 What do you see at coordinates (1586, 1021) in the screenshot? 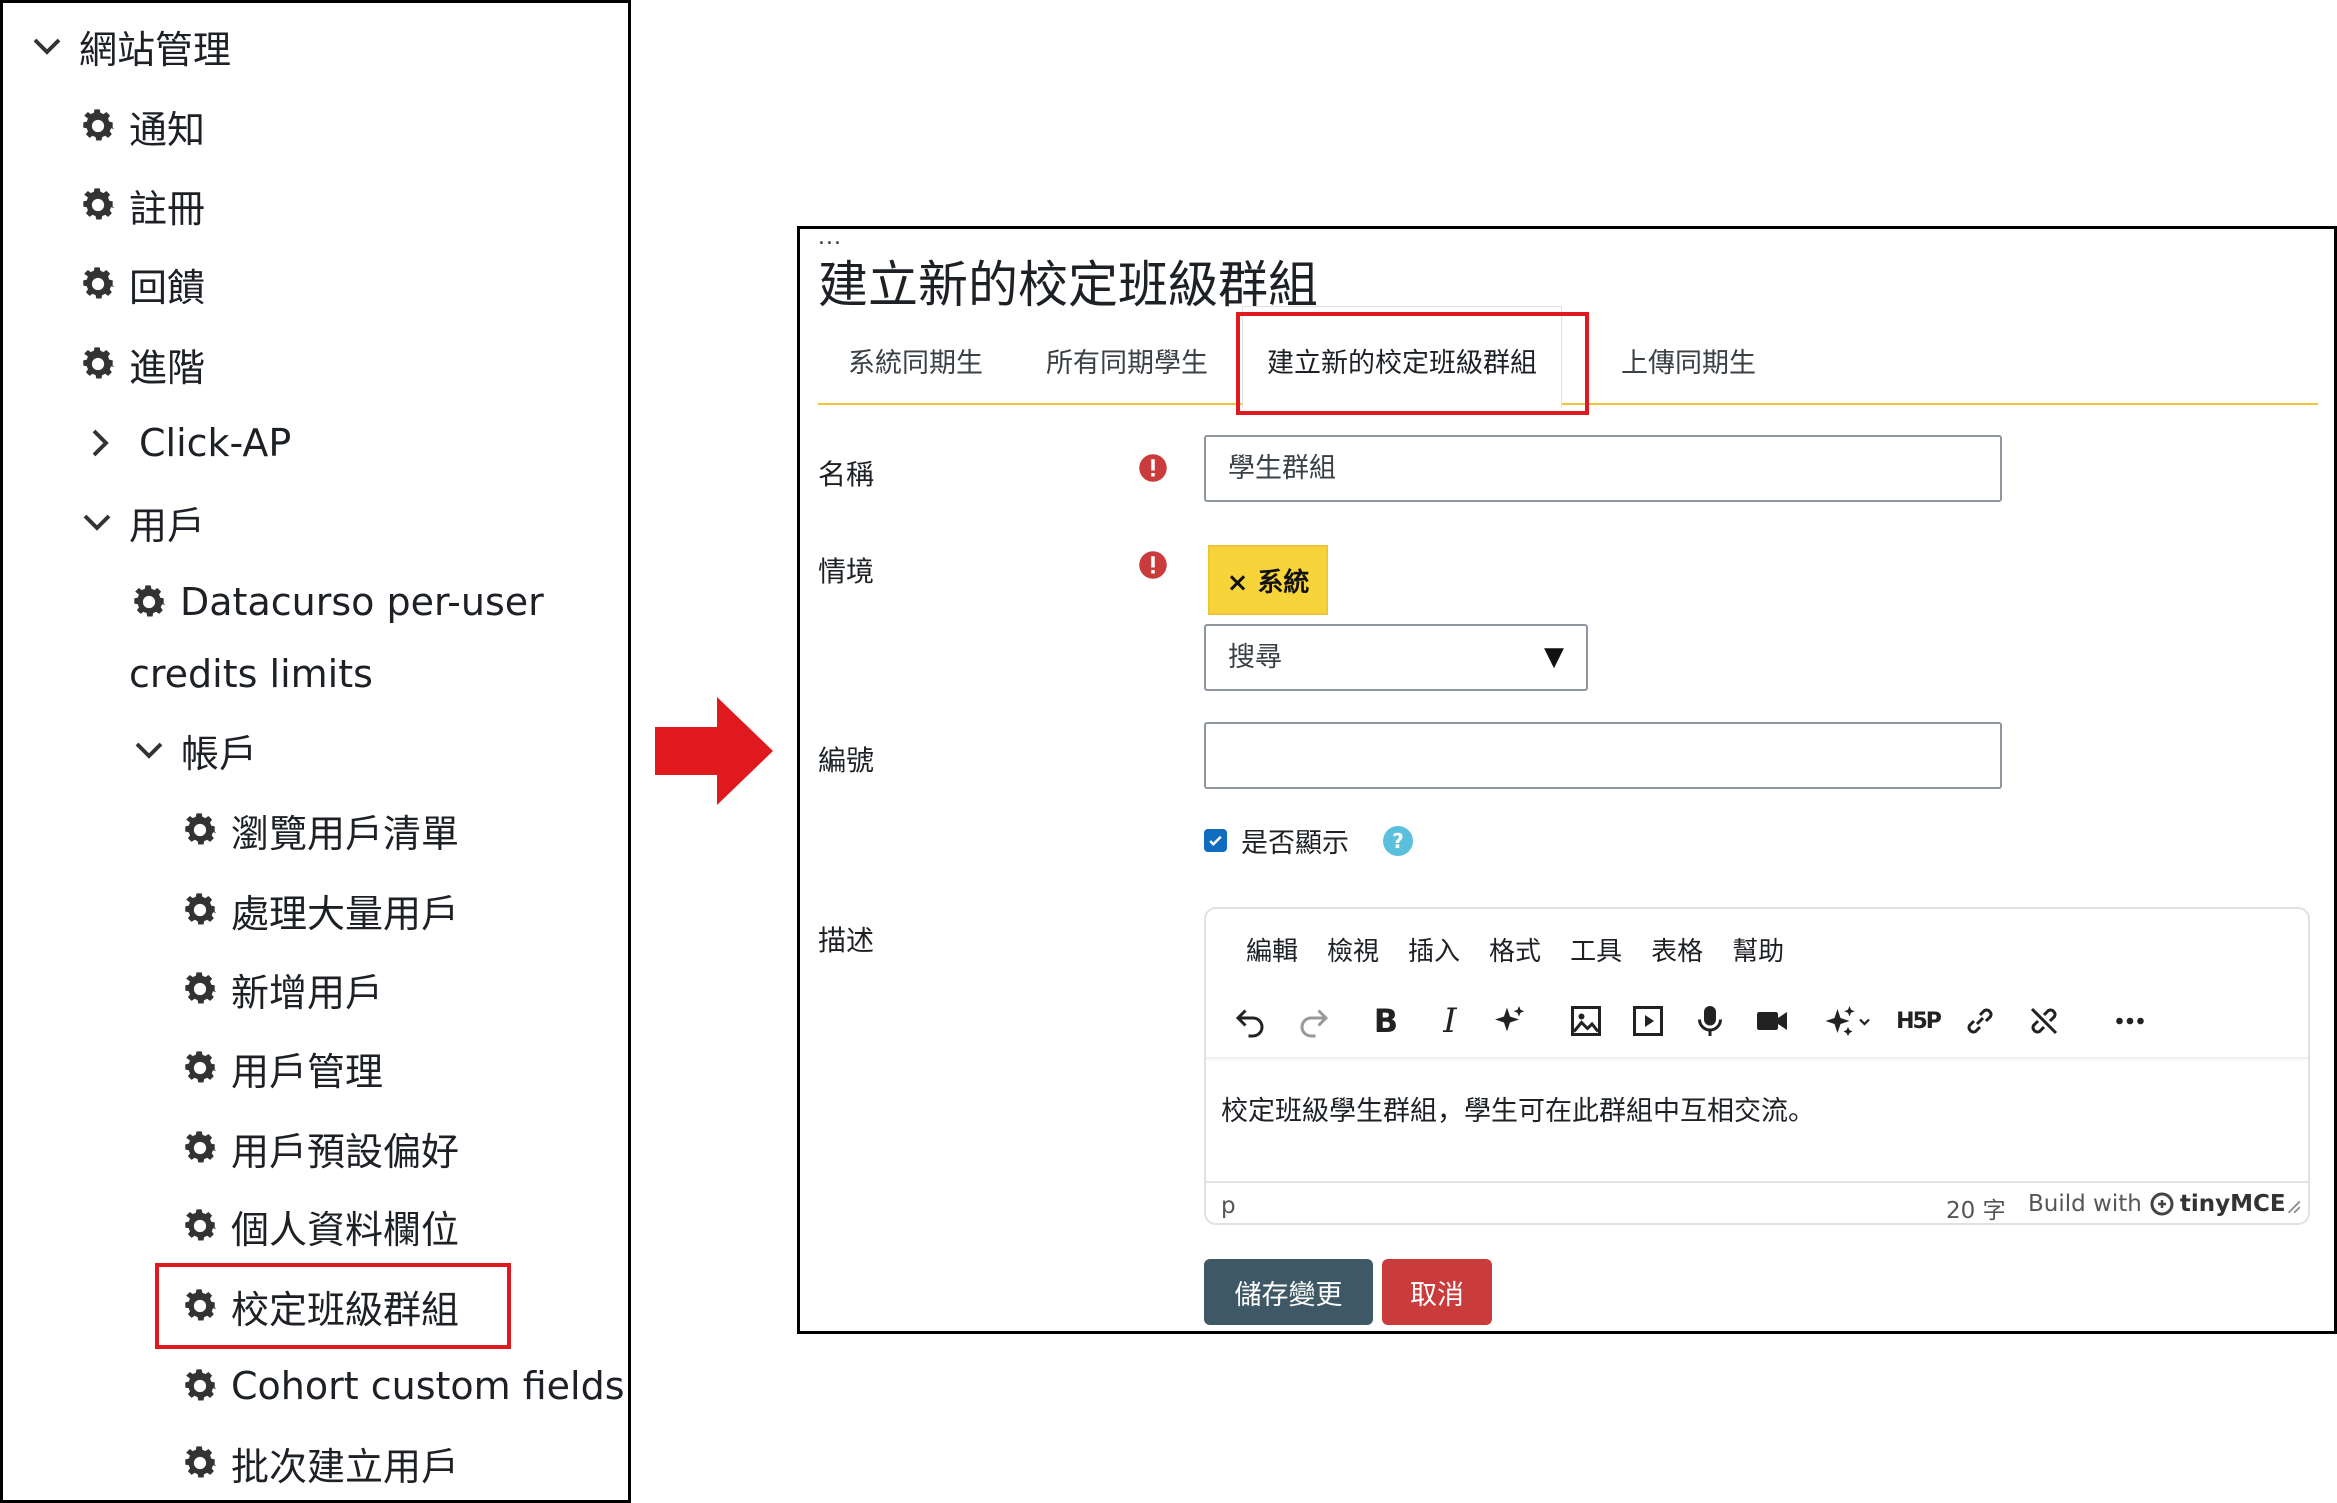
I see `image-button` at bounding box center [1586, 1021].